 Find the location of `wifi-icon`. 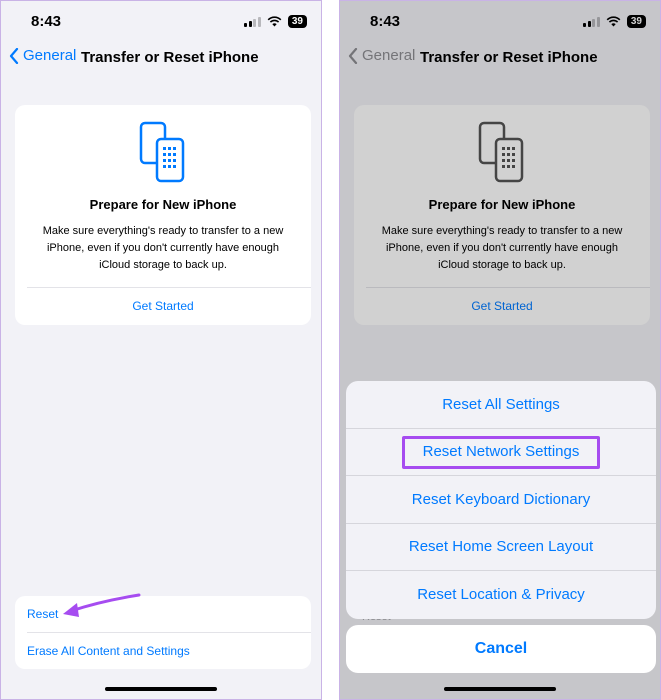

wifi-icon is located at coordinates (274, 21).